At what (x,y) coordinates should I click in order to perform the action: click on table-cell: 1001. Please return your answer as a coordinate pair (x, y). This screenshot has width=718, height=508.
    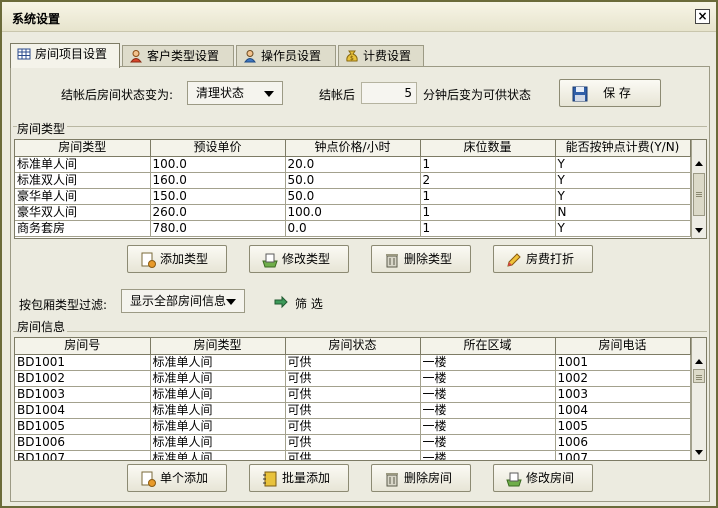
    Looking at the image, I should click on (623, 362).